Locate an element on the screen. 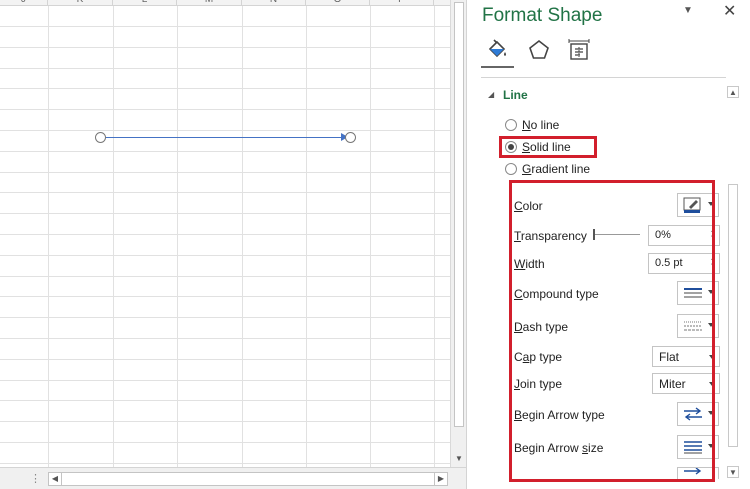 The height and width of the screenshot is (489, 750). column-header: N is located at coordinates (274, 3).